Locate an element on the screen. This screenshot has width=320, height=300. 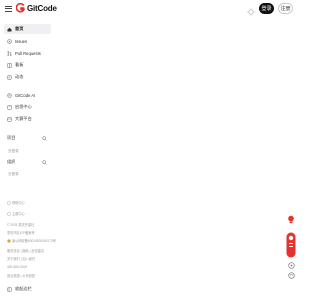
police-record-link: 渝公网安备50010502000173号 is located at coordinates (31, 240).